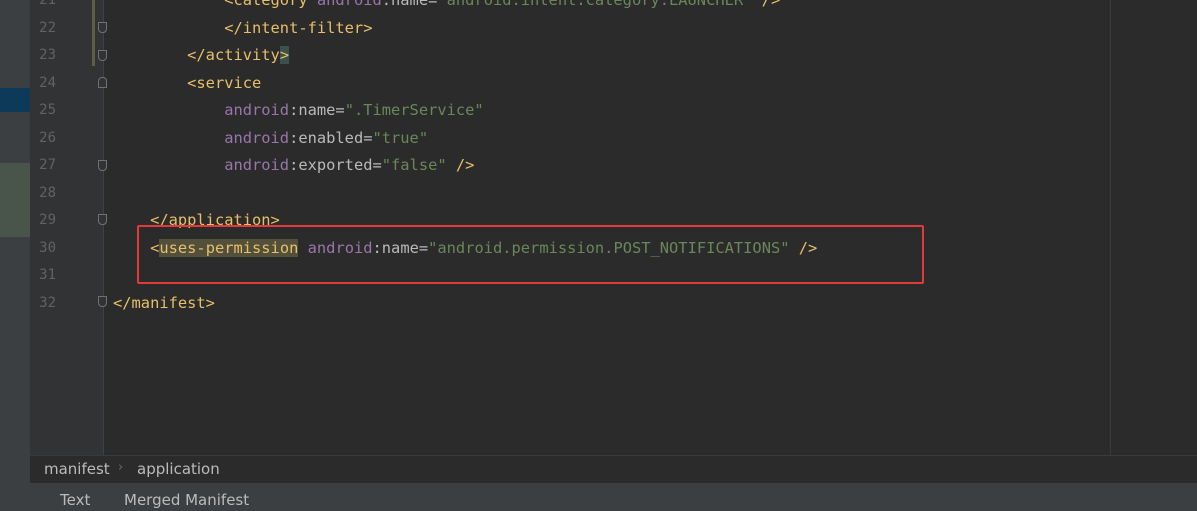 The height and width of the screenshot is (511, 1197). I want to click on line-number: 31, so click(47, 275).